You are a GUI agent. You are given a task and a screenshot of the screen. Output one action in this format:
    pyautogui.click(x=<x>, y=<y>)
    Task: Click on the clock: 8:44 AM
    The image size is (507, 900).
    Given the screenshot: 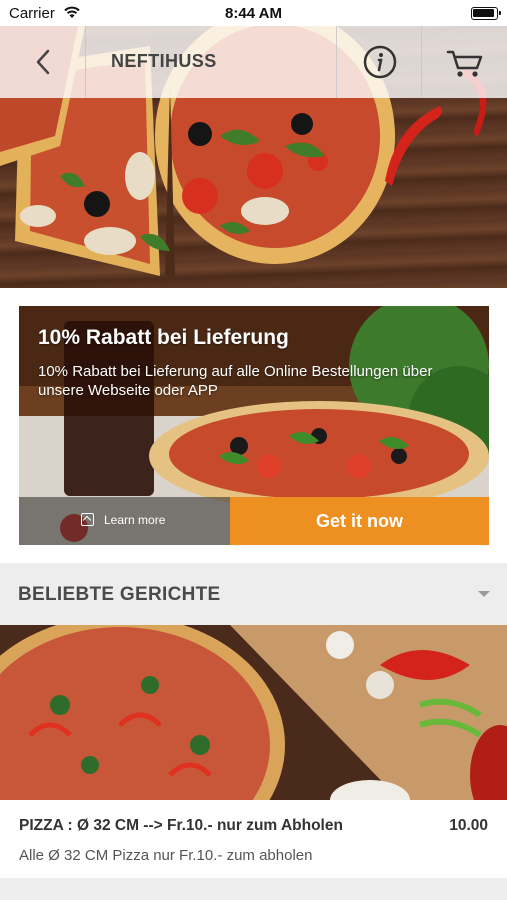 What is the action you would take?
    pyautogui.click(x=253, y=13)
    